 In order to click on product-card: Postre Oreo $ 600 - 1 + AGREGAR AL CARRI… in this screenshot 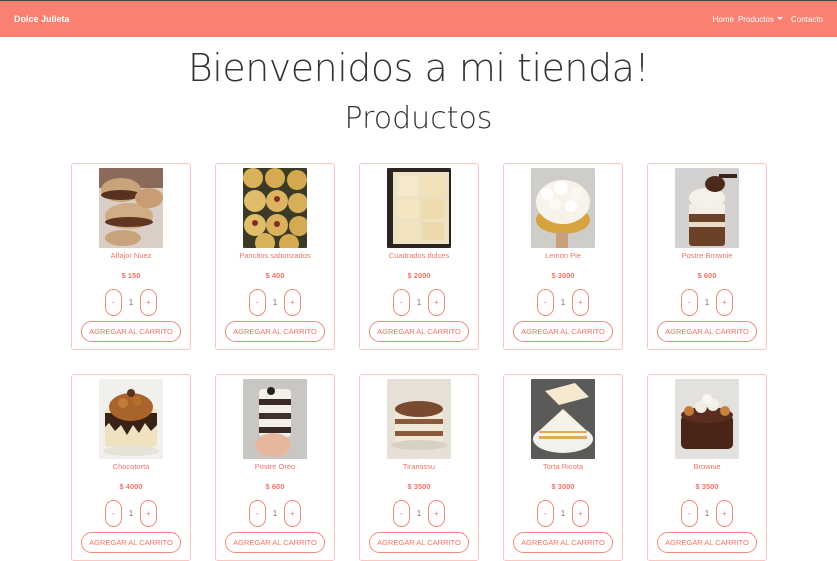, I will do `click(275, 467)`.